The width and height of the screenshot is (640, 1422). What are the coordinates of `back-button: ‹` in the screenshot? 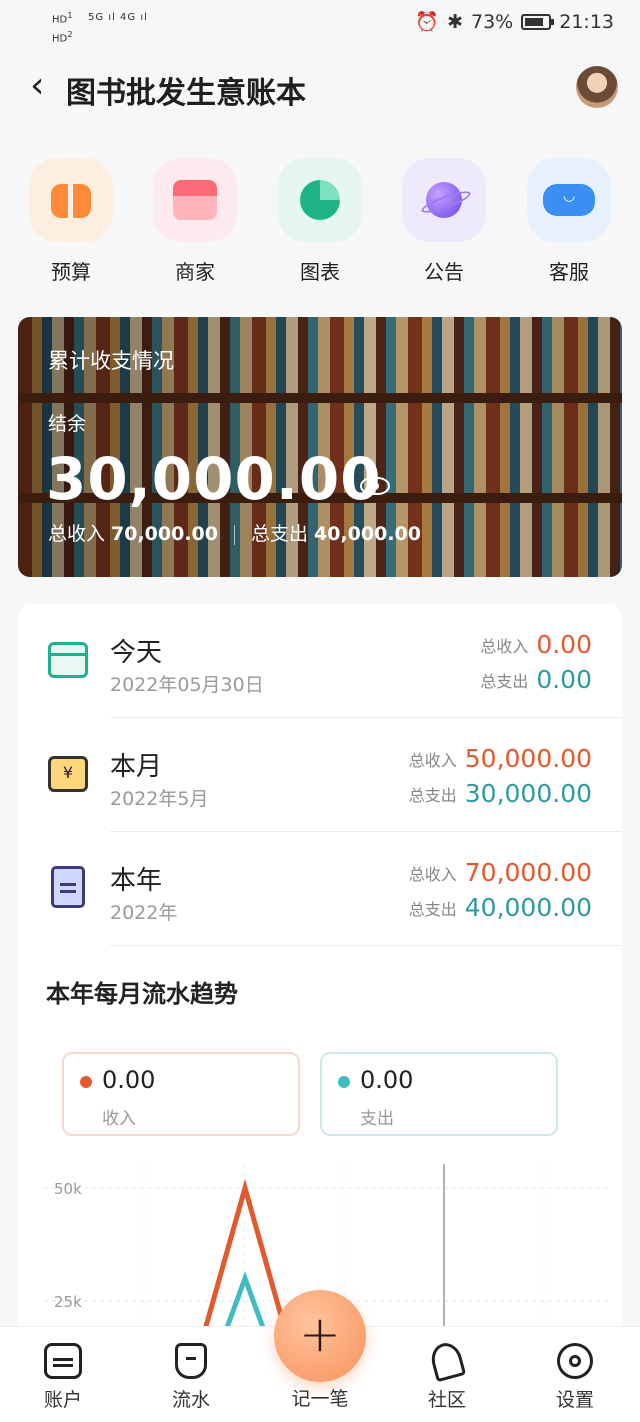 It's located at (45, 86).